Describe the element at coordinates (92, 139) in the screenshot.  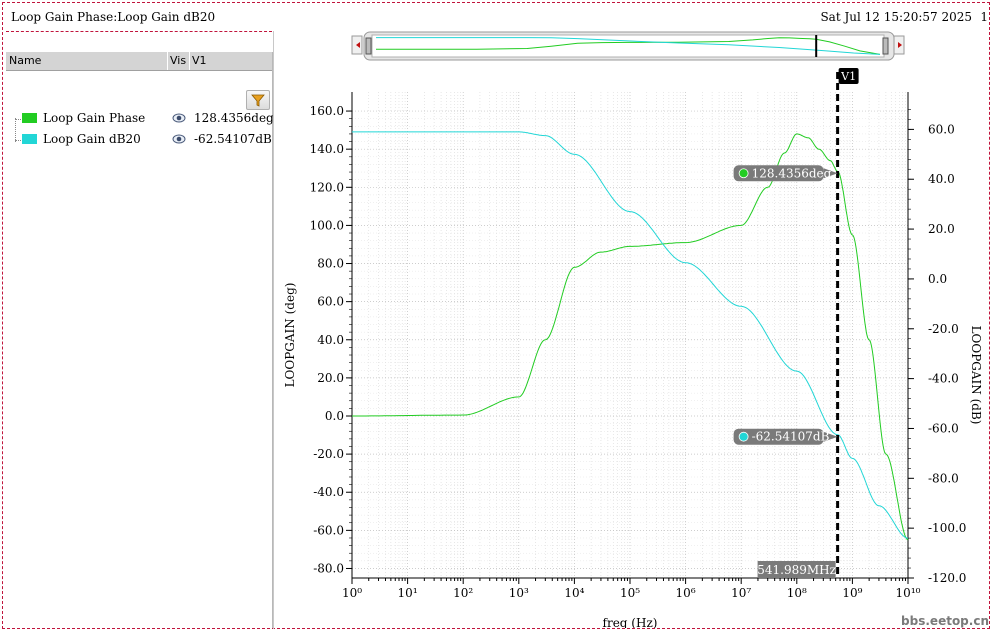
I see `trace-name: Loop Gain dB20` at that location.